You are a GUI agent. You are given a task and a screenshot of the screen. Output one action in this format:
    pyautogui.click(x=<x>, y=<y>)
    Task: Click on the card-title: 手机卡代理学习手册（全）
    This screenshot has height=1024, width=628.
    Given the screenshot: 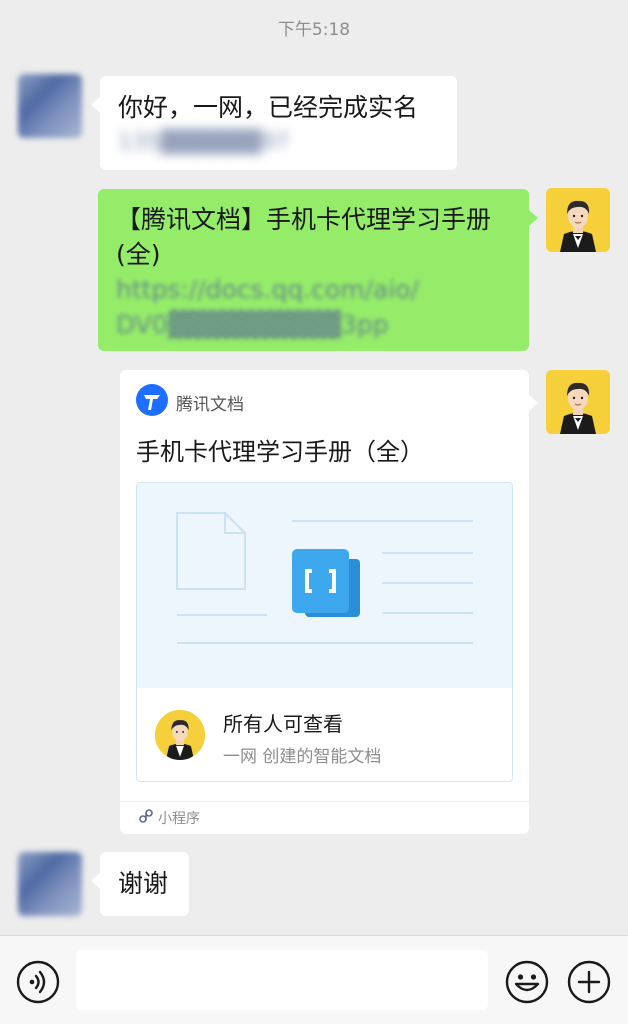 What is the action you would take?
    pyautogui.click(x=280, y=452)
    